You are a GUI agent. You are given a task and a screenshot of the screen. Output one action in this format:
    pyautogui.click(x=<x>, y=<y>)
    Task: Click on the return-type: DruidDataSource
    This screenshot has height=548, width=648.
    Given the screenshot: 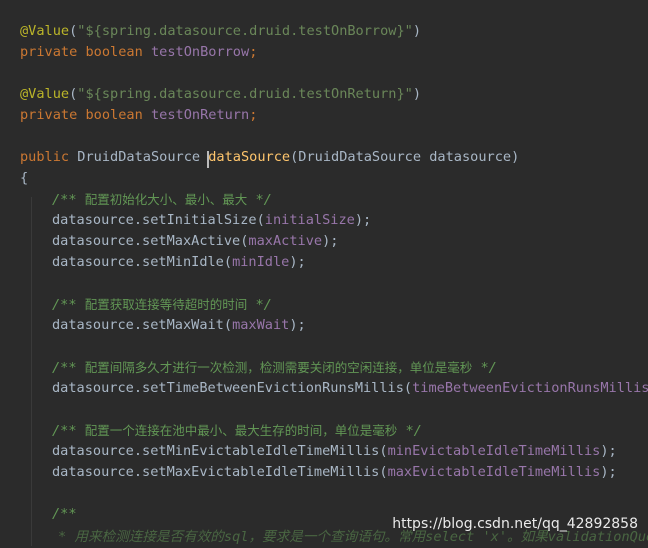 What is the action you would take?
    pyautogui.click(x=139, y=157)
    